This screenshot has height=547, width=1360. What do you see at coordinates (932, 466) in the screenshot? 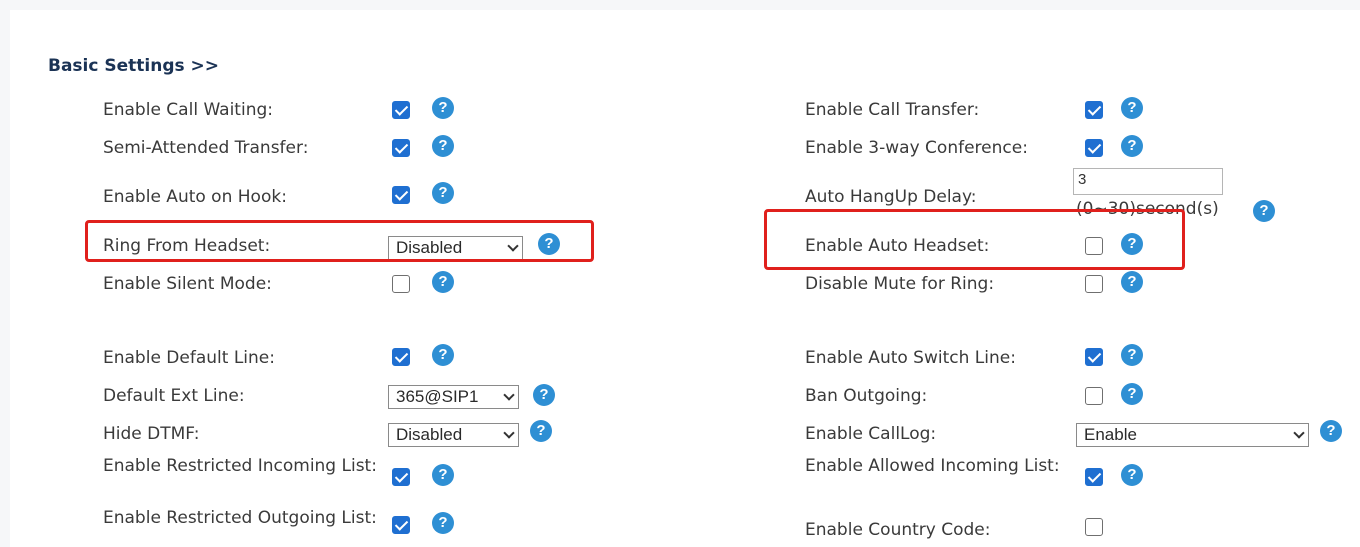
I see `allowed-incoming-label: Enable Allowed Incoming List:` at bounding box center [932, 466].